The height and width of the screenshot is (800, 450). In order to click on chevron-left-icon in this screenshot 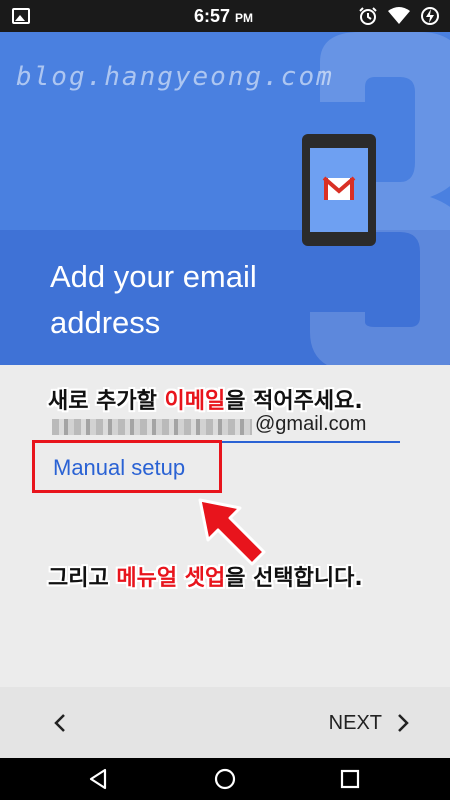, I will do `click(59, 723)`.